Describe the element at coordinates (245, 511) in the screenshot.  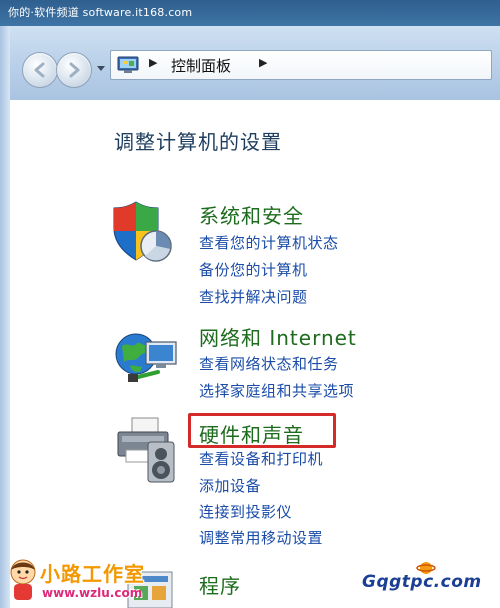
I see `link-connect-projector: 连接到投影仪` at that location.